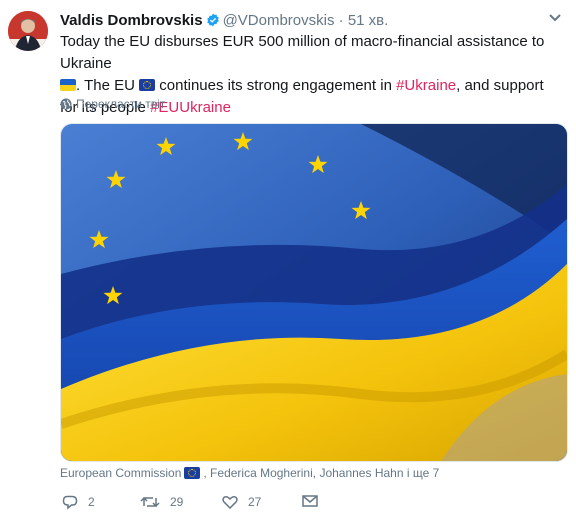  I want to click on author-name: Valdis Dombrovskis, so click(131, 20).